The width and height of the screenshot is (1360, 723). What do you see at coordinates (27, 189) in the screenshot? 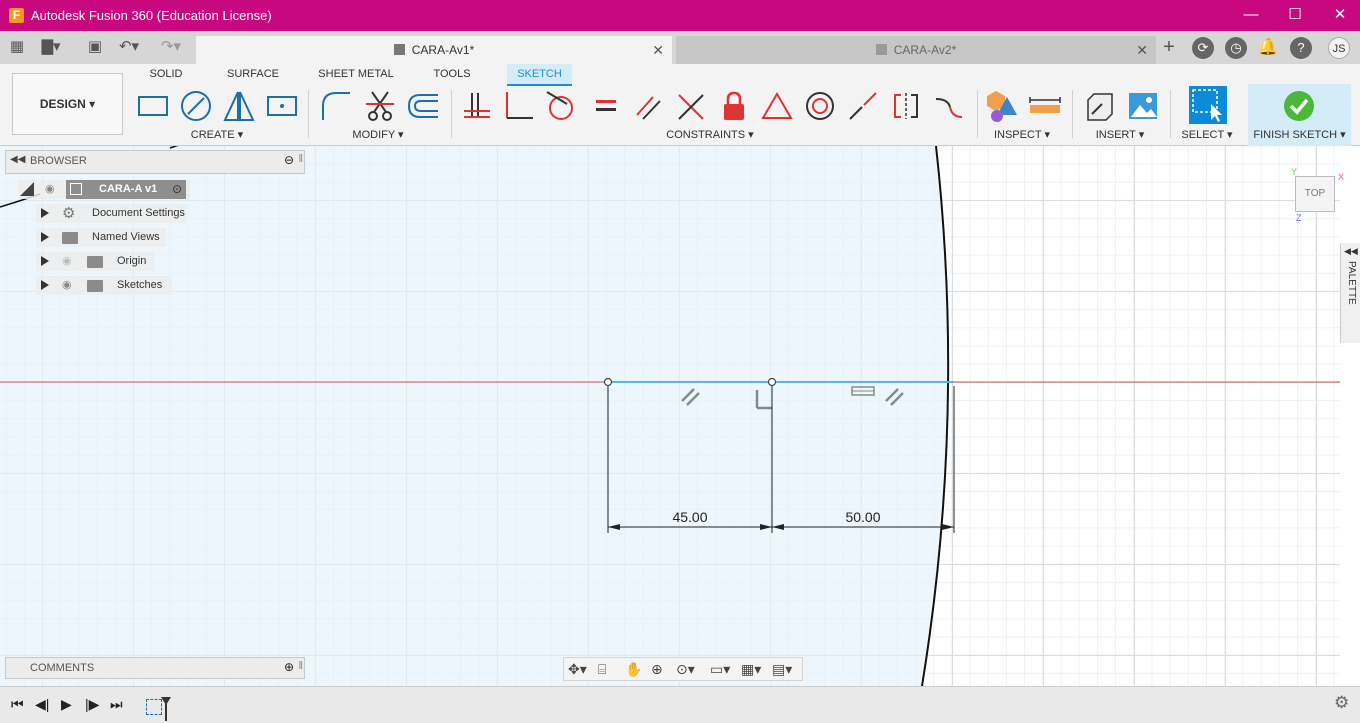
I see `expanded-triangle-icon` at bounding box center [27, 189].